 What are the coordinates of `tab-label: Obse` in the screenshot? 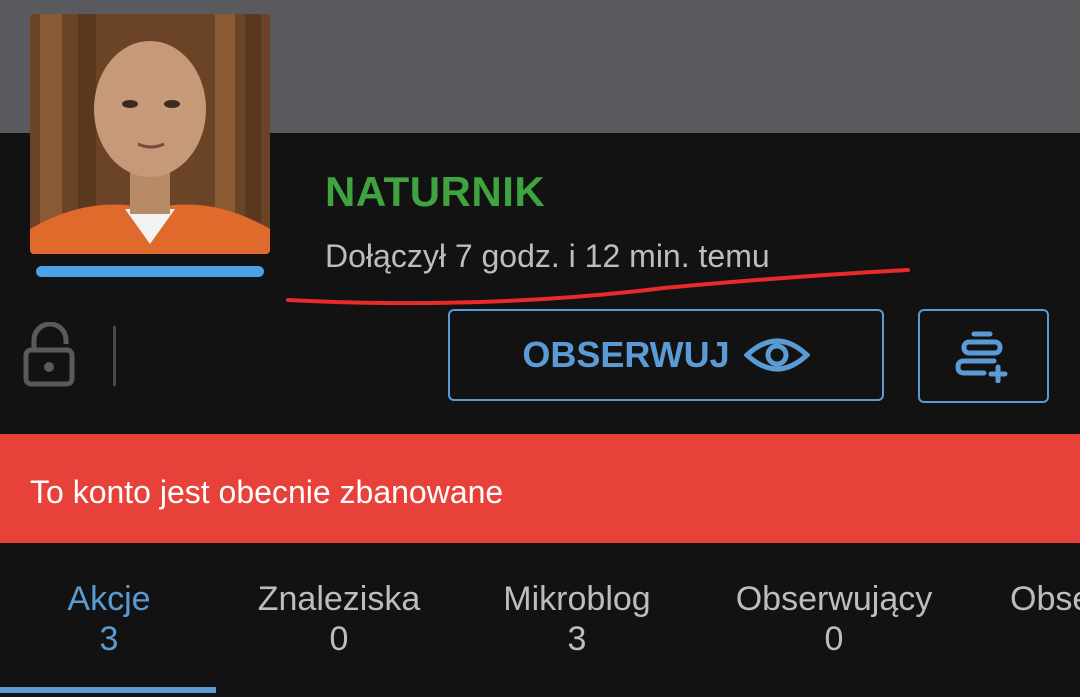 It's located at (1045, 599).